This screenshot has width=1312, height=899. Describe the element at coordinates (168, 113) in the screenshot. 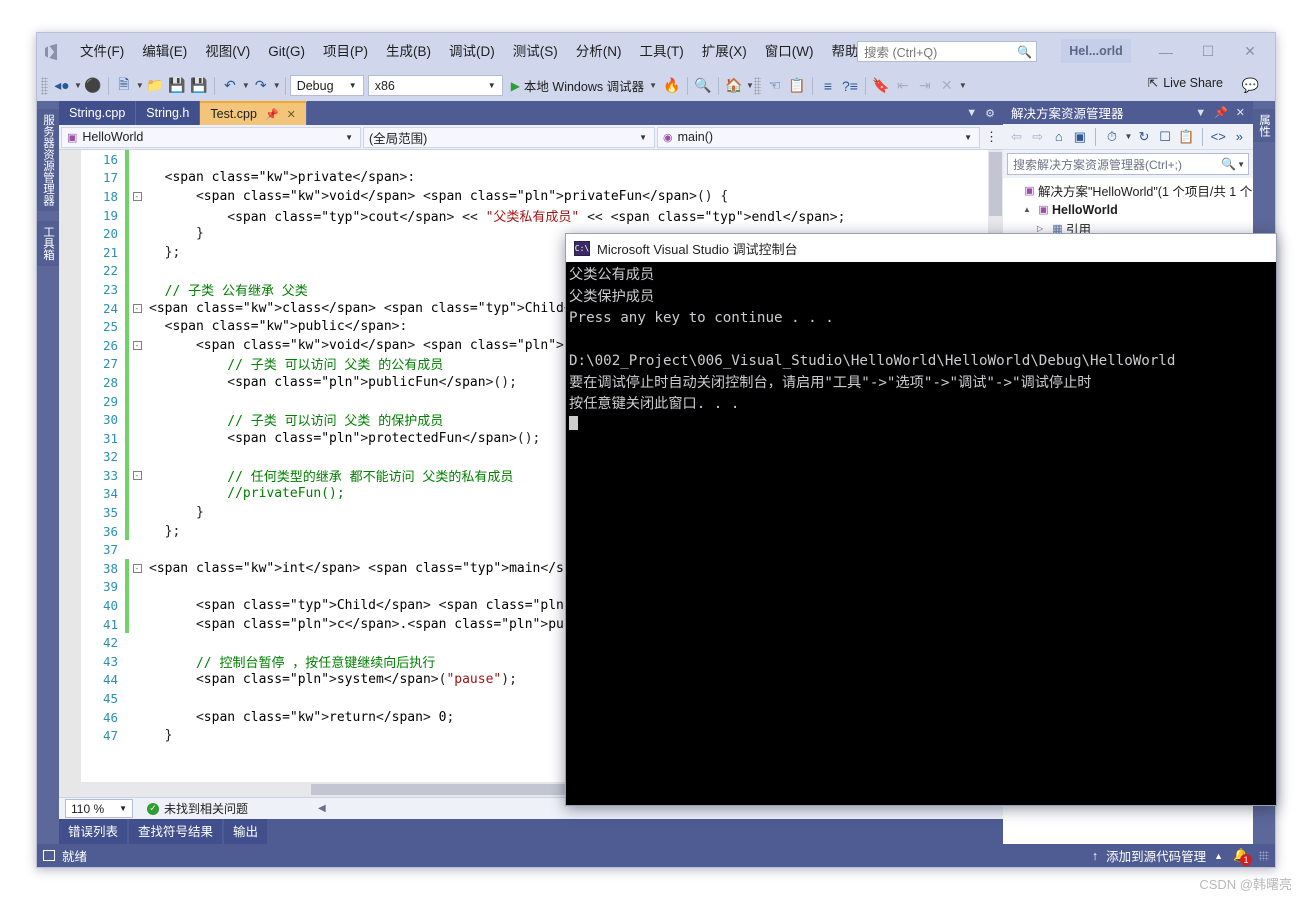

I see `document-tab-string-h: String.h` at that location.